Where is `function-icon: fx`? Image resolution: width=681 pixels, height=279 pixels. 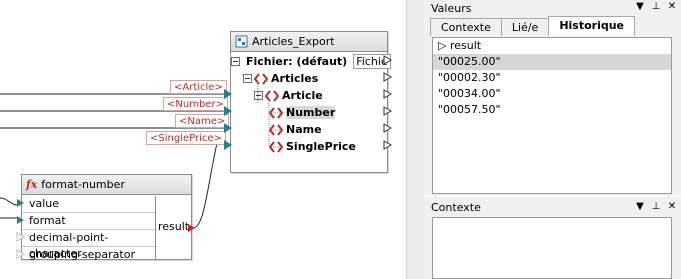 function-icon: fx is located at coordinates (32, 184).